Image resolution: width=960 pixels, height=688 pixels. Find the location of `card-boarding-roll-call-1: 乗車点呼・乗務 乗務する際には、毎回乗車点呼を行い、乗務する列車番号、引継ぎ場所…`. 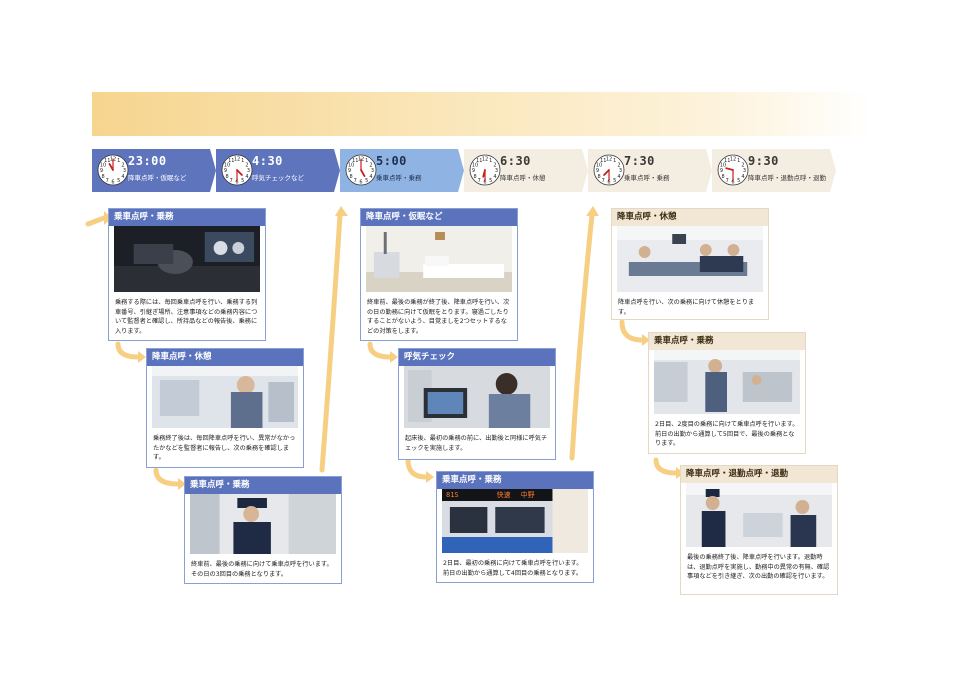

card-boarding-roll-call-1: 乗車点呼・乗務 乗務する際には、毎回乗車点呼を行い、乗務する列車番号、引継ぎ場所… is located at coordinates (187, 274).